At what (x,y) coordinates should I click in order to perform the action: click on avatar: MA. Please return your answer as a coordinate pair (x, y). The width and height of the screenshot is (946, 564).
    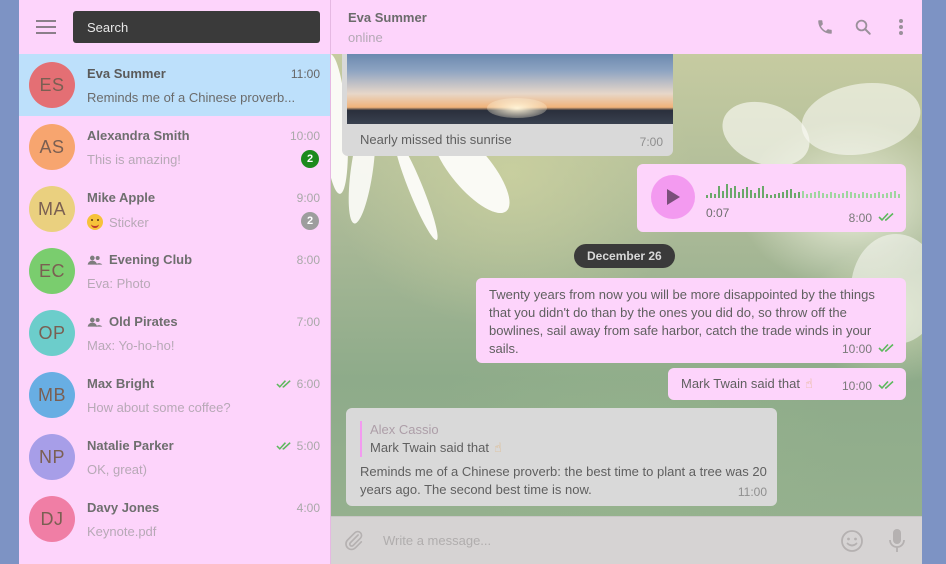
    Looking at the image, I should click on (52, 209).